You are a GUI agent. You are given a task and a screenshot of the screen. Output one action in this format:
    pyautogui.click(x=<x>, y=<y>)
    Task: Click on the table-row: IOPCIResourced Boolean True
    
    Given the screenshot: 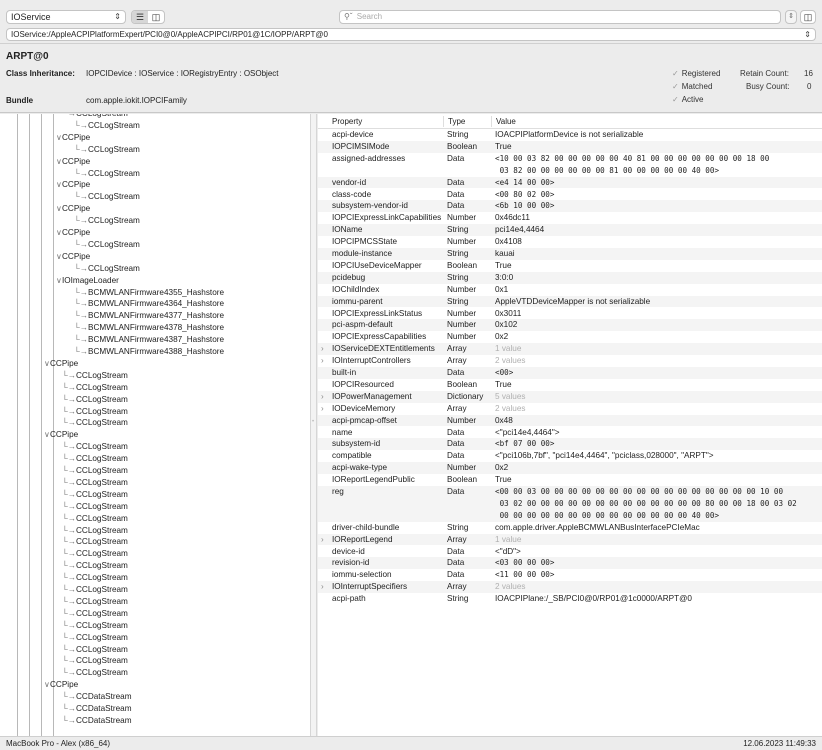 What is the action you would take?
    pyautogui.click(x=570, y=385)
    